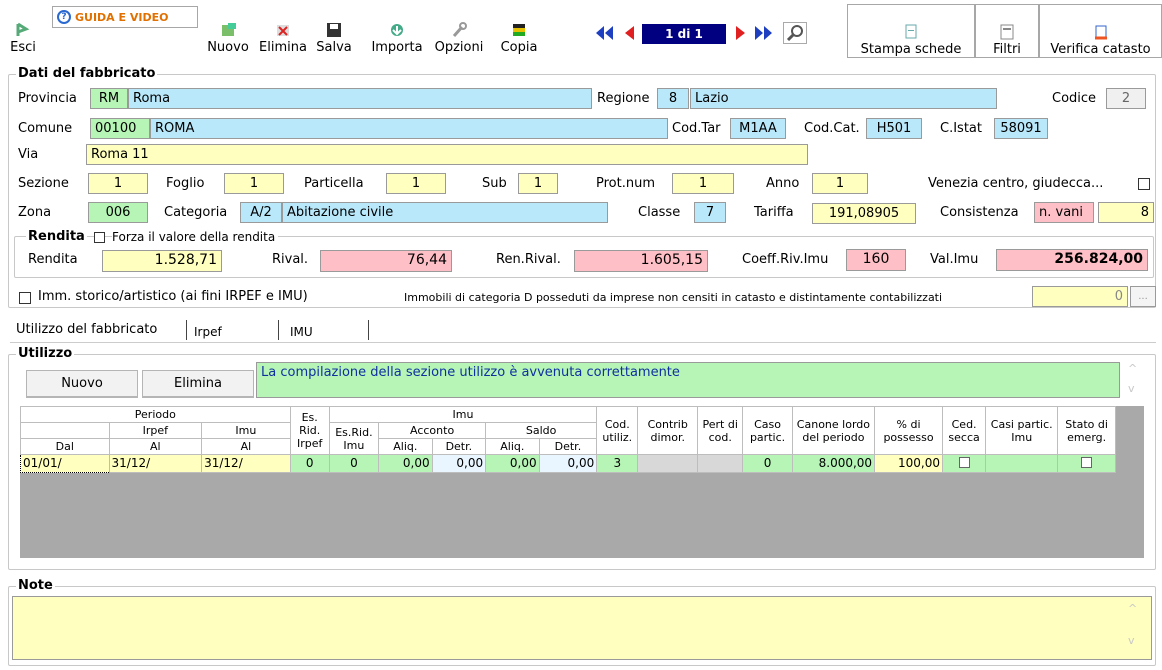  What do you see at coordinates (840, 183) in the screenshot?
I see `anno-field: 1` at bounding box center [840, 183].